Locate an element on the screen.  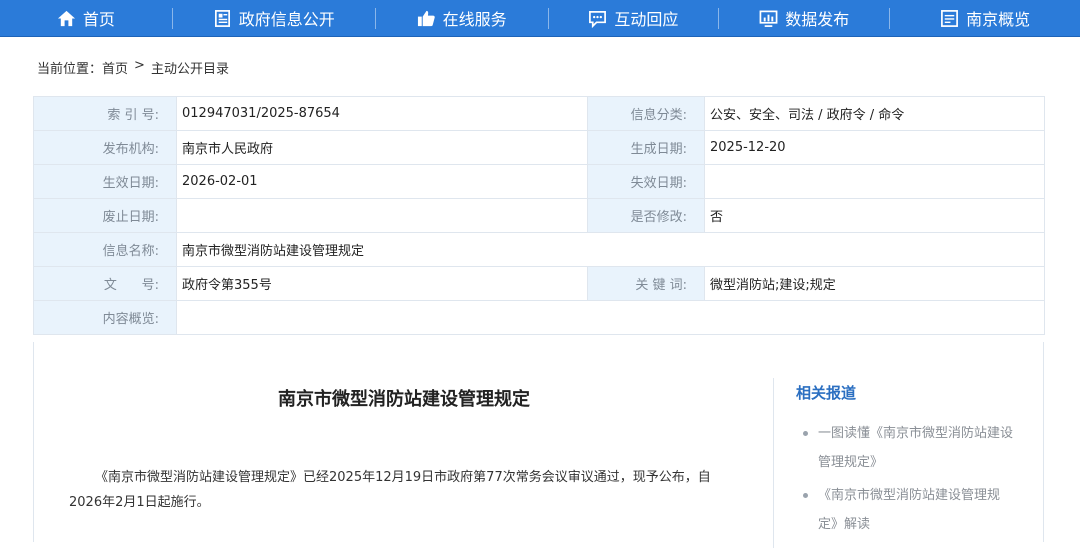
overview-icon is located at coordinates (950, 18).